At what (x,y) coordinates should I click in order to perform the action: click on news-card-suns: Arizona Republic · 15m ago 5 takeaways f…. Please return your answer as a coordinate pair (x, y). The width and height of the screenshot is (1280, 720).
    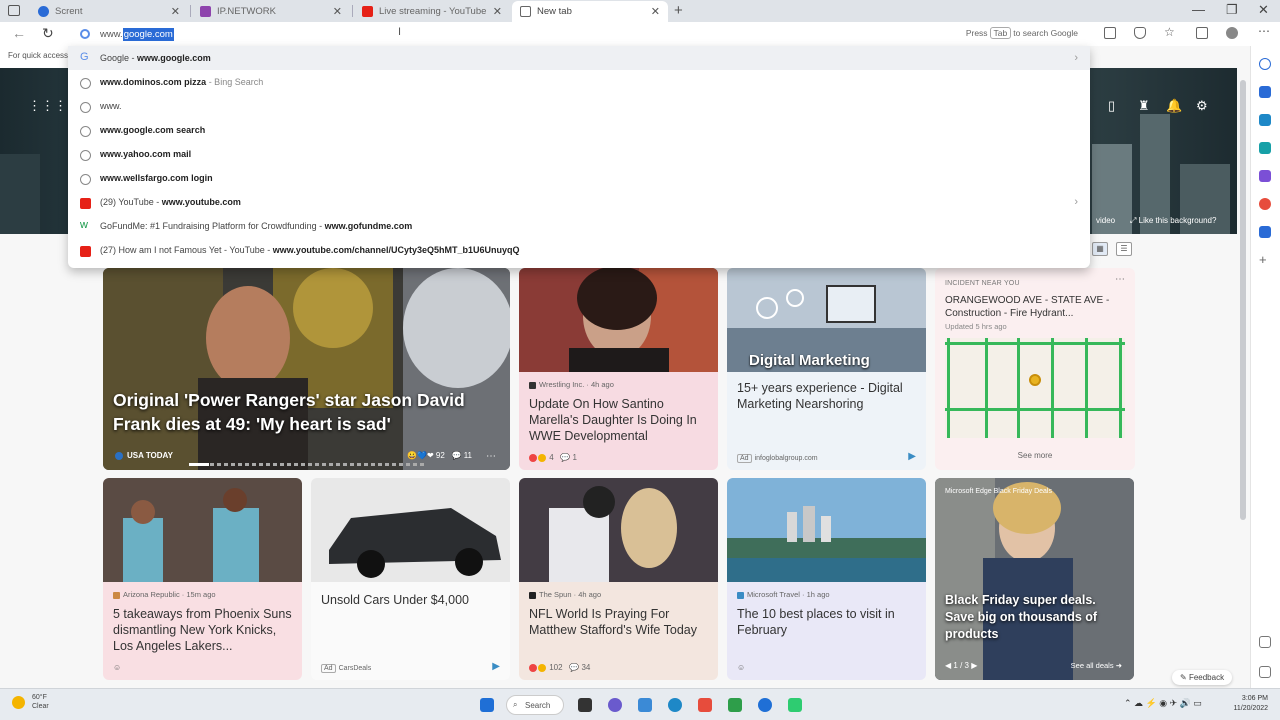
    Looking at the image, I should click on (202, 579).